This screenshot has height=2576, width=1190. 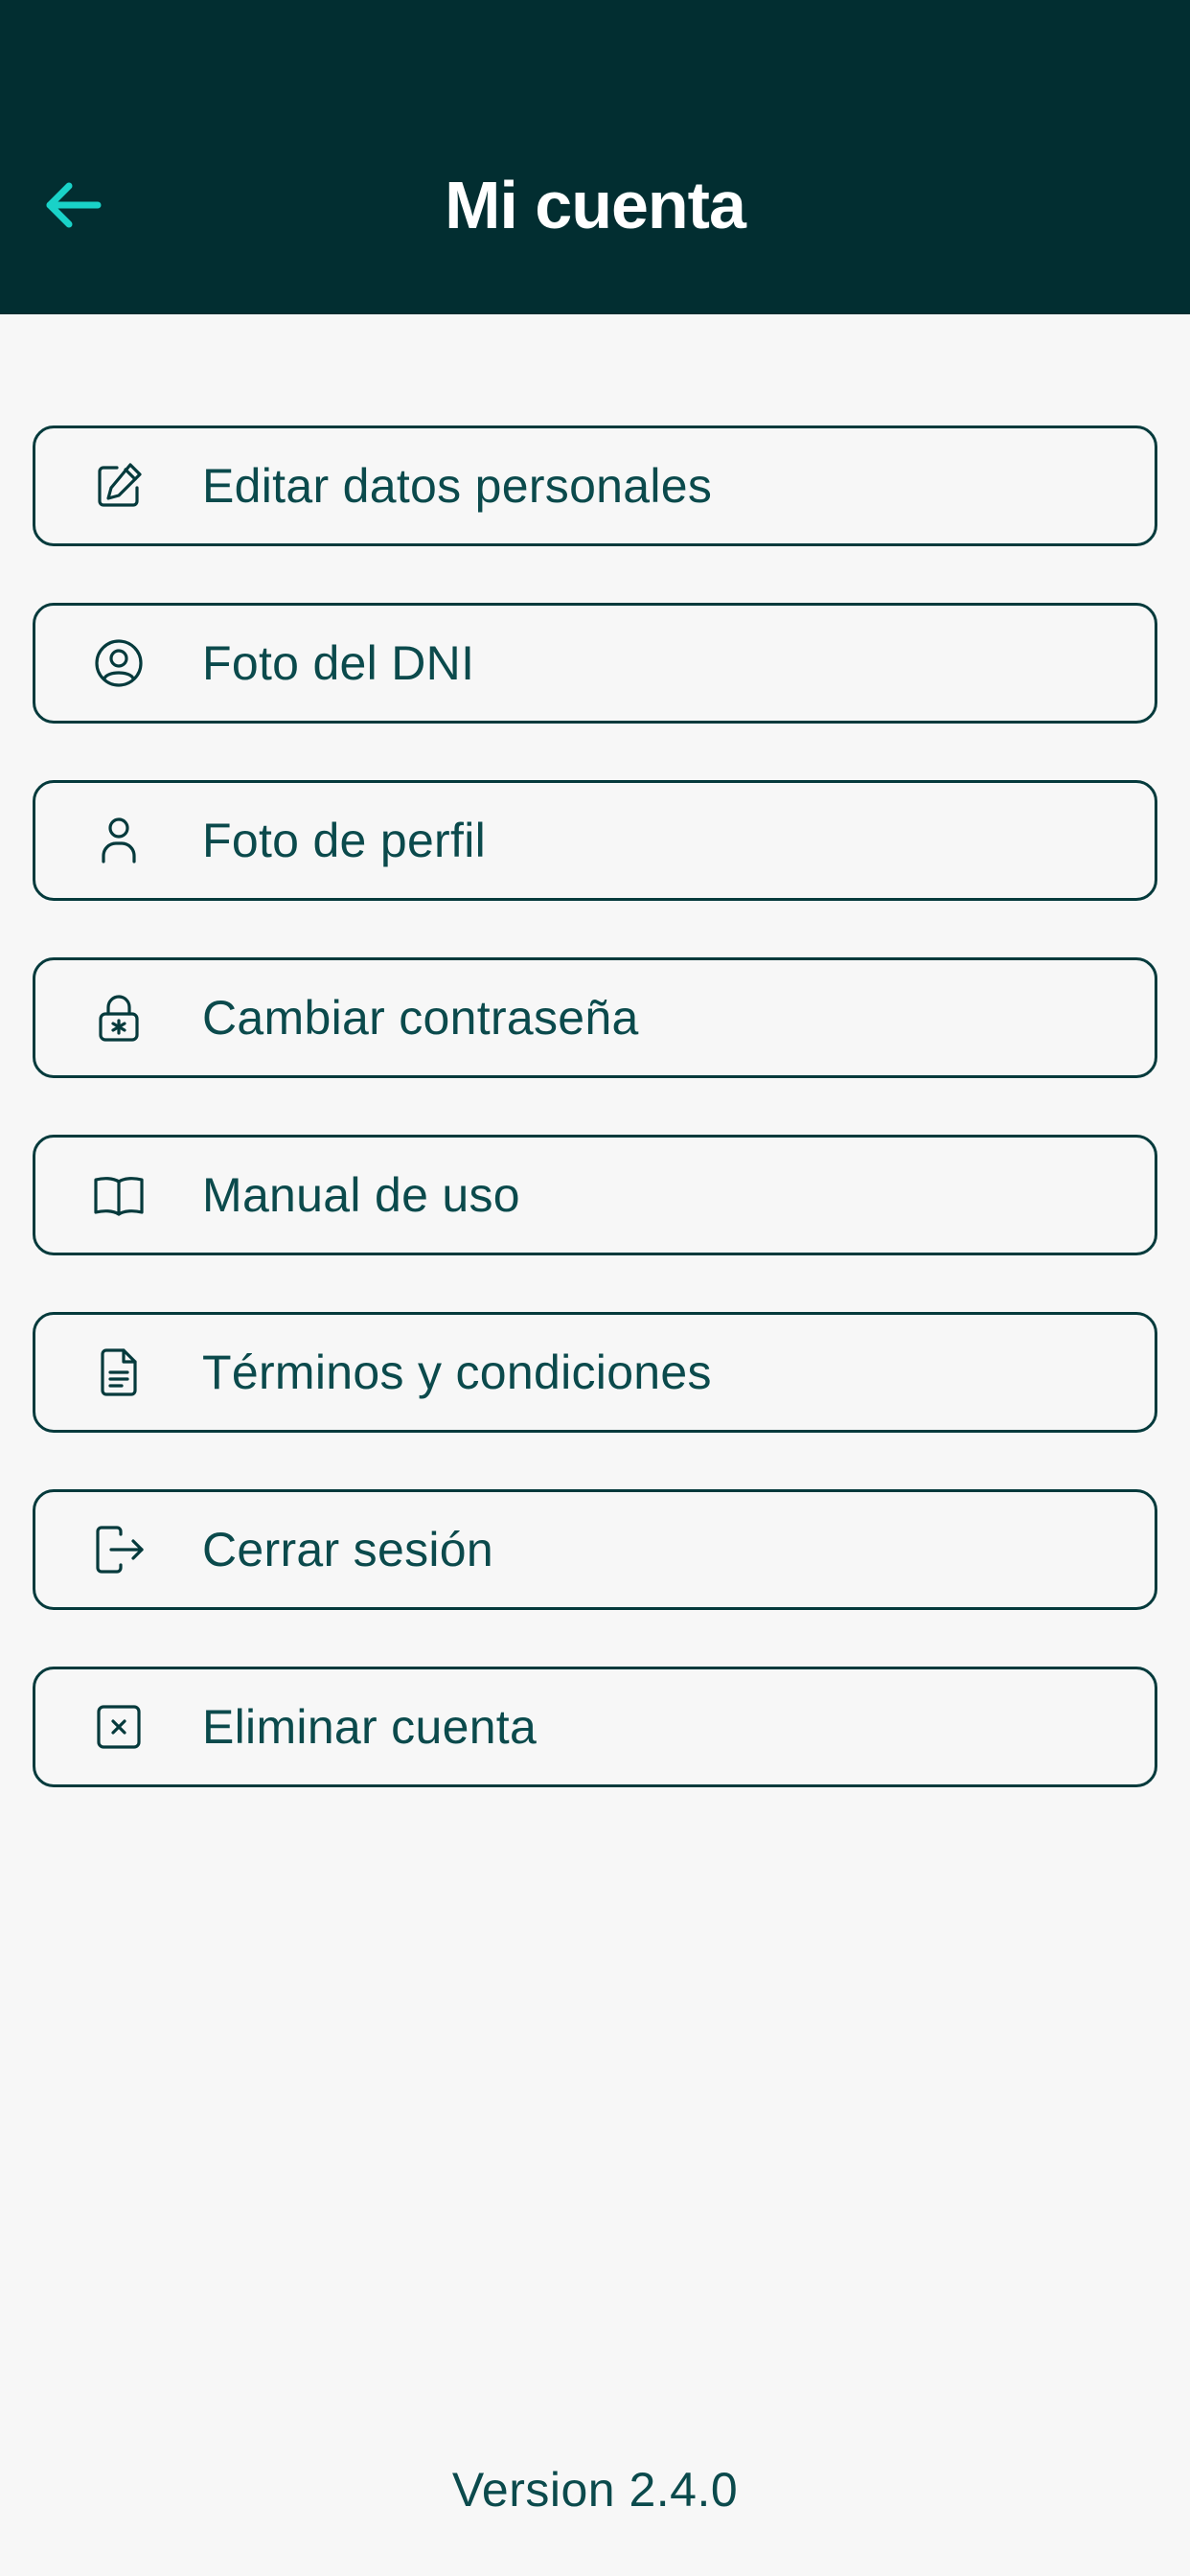 I want to click on user-circle-icon, so click(x=119, y=663).